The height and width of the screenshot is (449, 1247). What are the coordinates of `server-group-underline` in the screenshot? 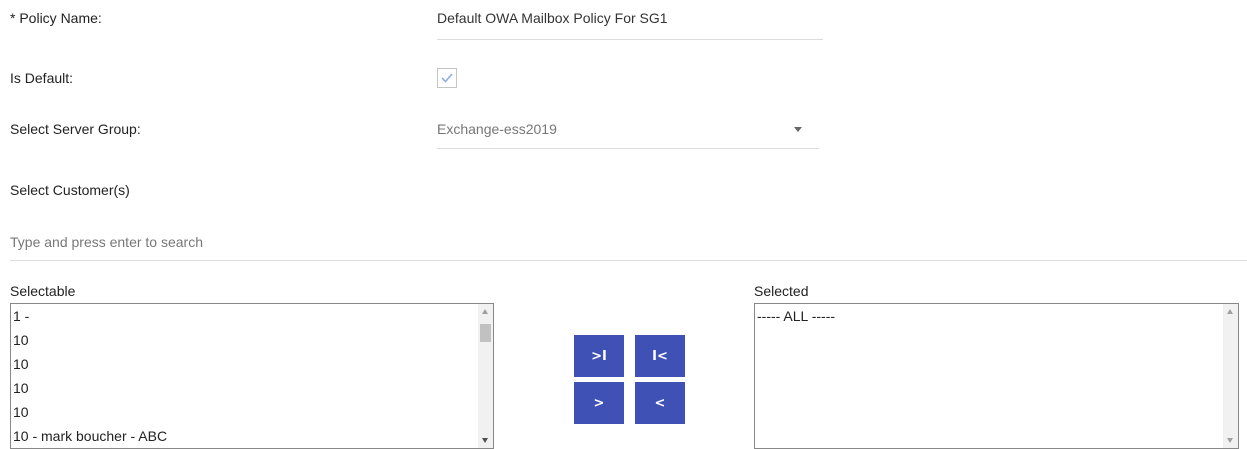 It's located at (628, 148).